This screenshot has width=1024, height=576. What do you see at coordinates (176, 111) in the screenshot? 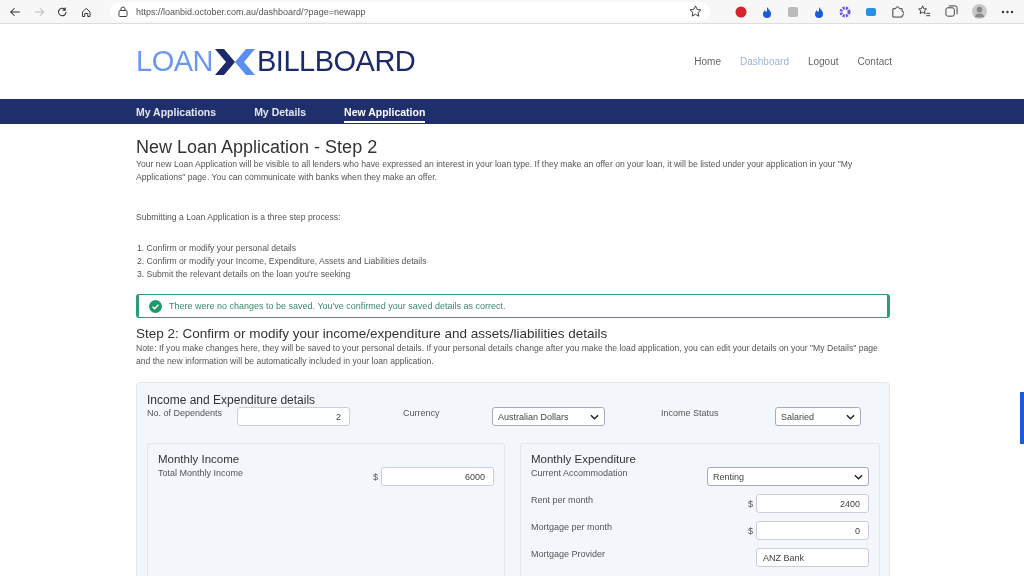
I see `tab: My Applications` at bounding box center [176, 111].